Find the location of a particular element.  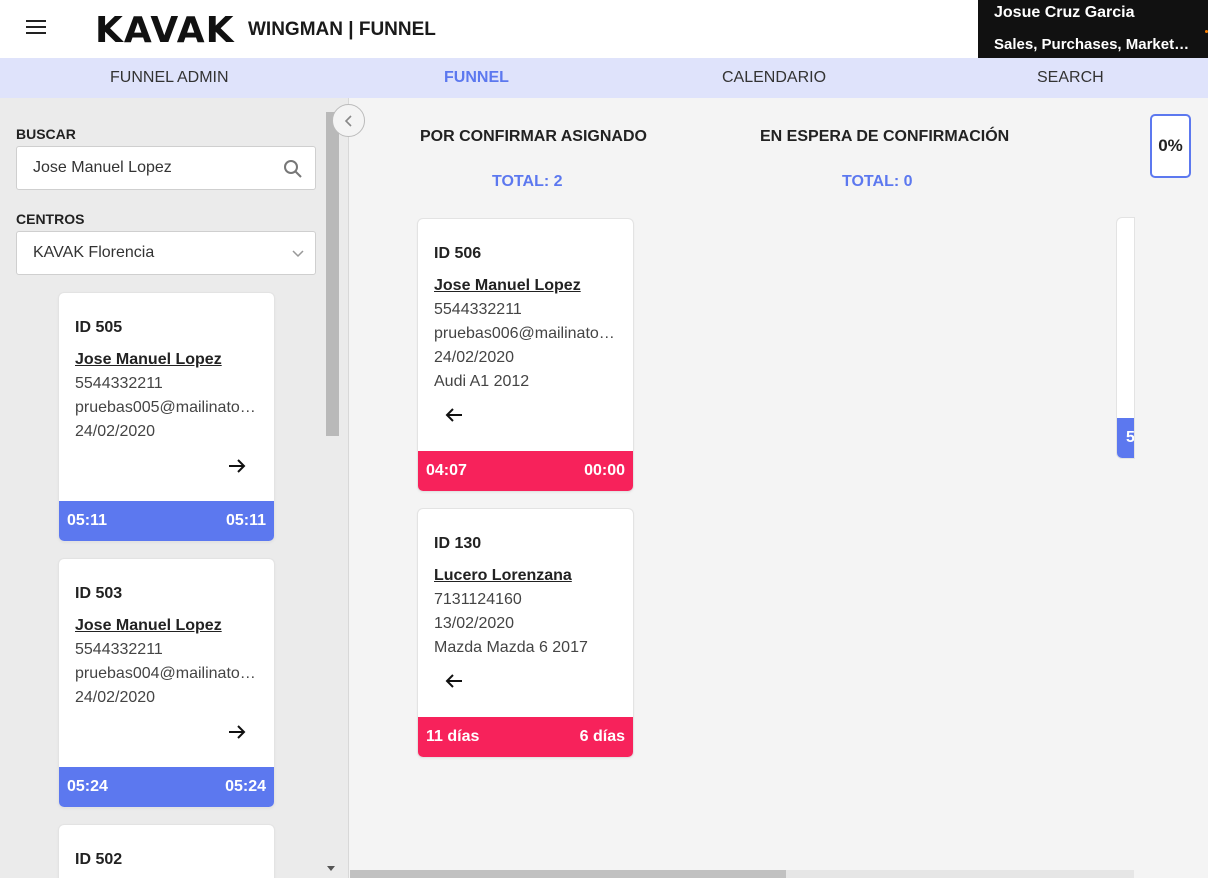

card-timer-left: 05:24 is located at coordinates (87, 786).